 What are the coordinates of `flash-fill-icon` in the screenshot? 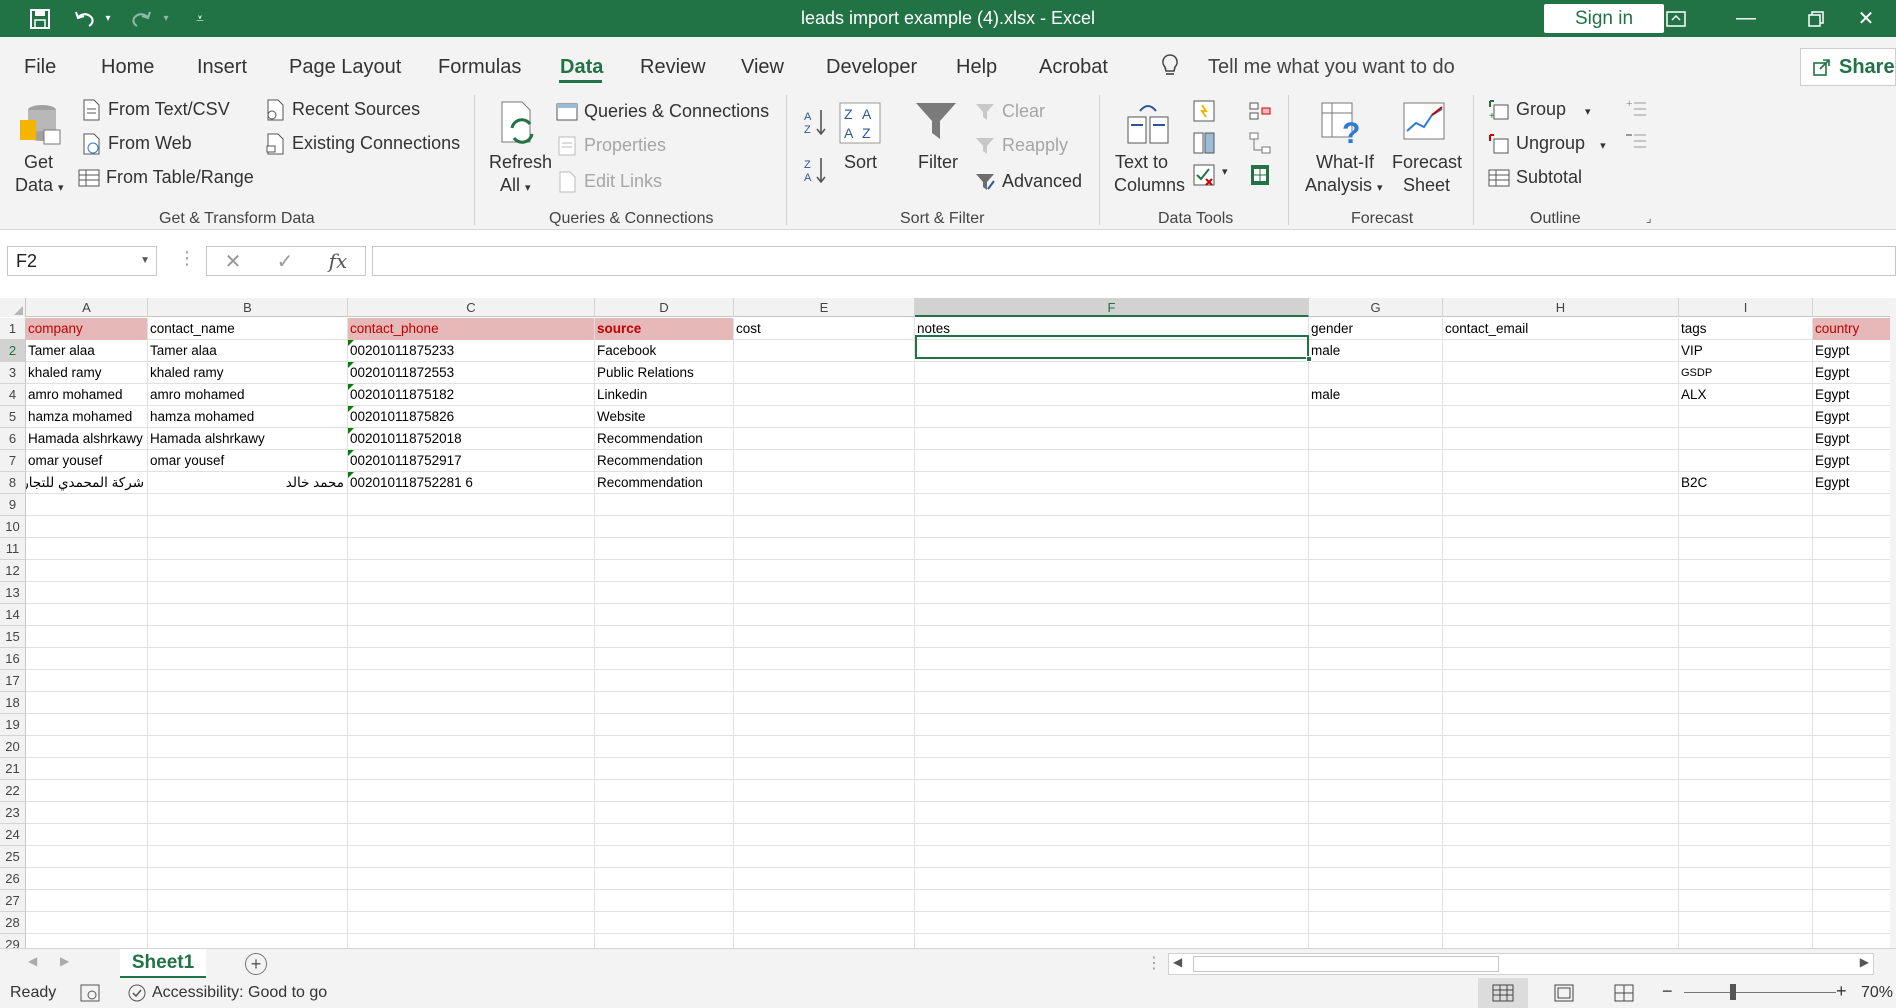 It's located at (1205, 112).